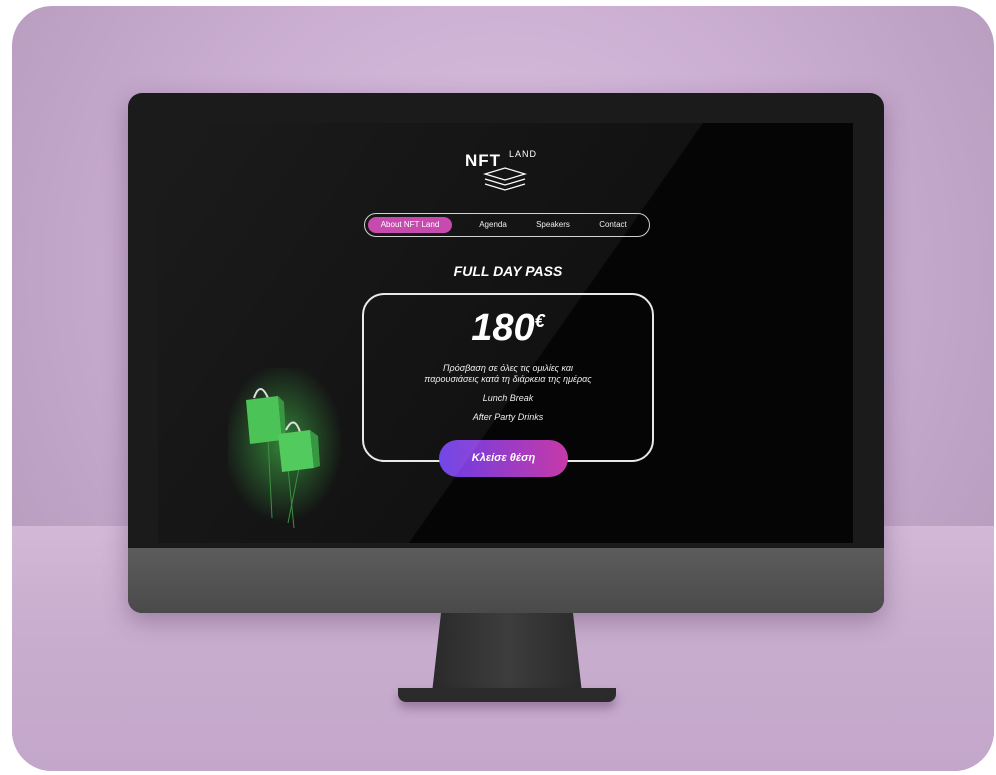 The height and width of the screenshot is (775, 996). Describe the element at coordinates (493, 225) in the screenshot. I see `nav-item-agenda: Agenda` at that location.